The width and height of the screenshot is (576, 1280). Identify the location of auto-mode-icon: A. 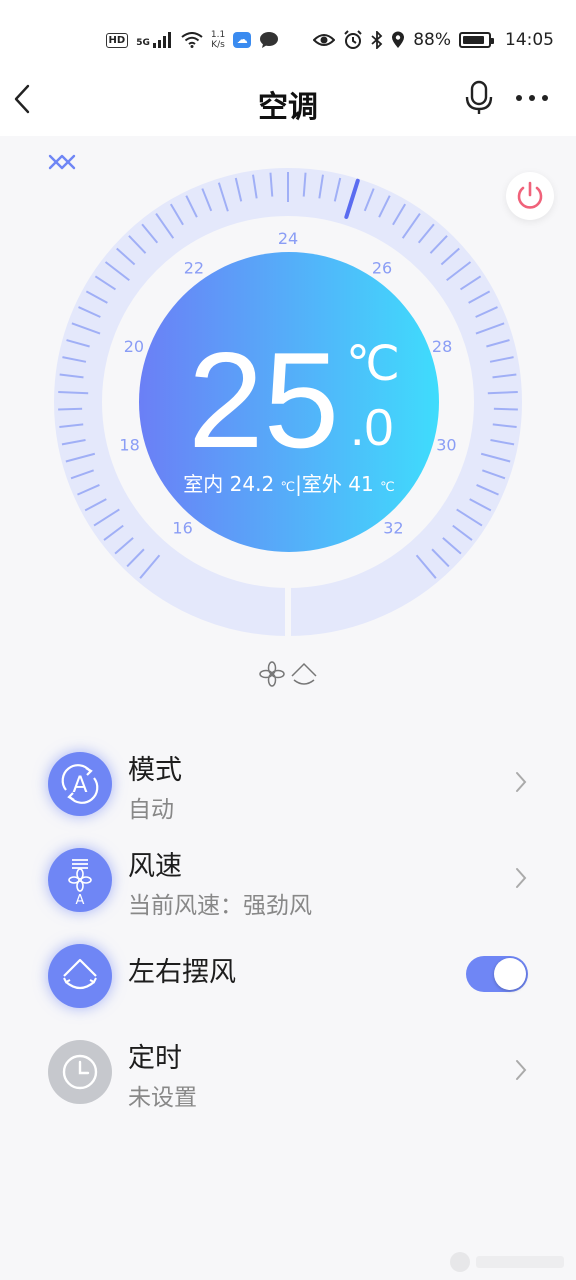
(80, 784).